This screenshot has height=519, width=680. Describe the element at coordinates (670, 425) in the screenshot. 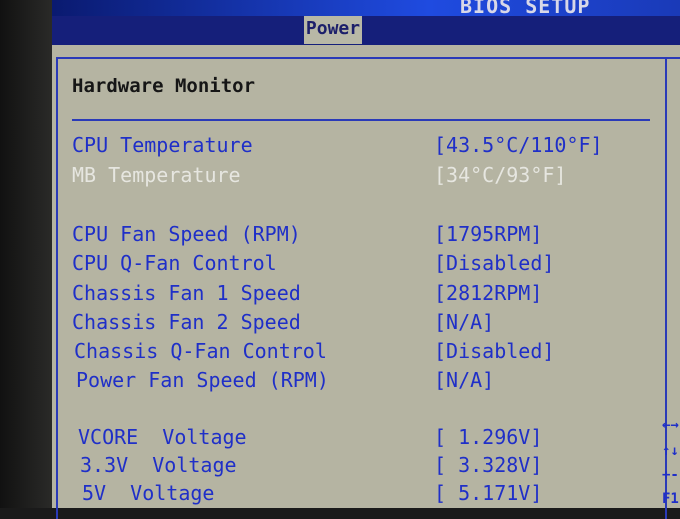

I see `left-right-arrows-key-hint: ←→` at that location.